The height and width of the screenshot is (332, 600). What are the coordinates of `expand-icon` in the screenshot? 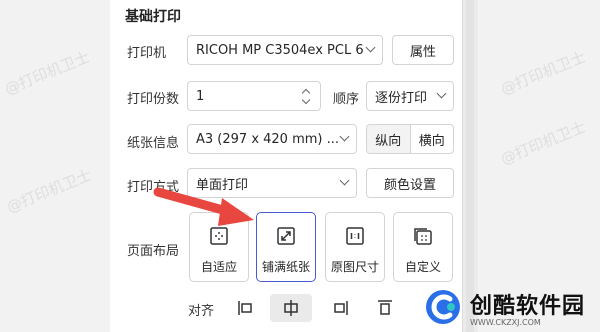 It's located at (286, 236).